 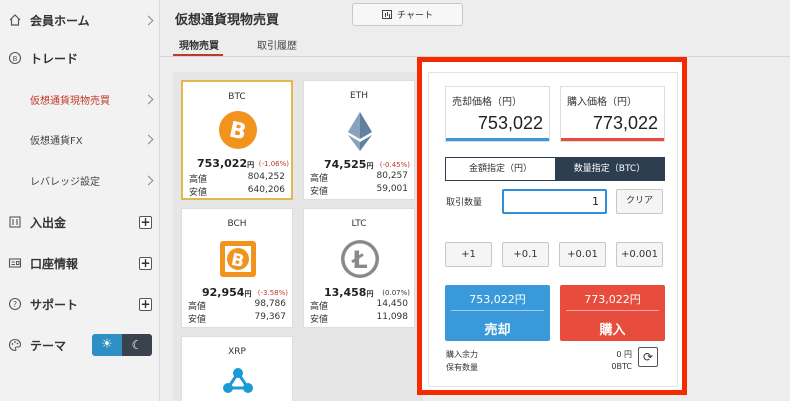 I want to click on svg-text: Ł, so click(x=358, y=260).